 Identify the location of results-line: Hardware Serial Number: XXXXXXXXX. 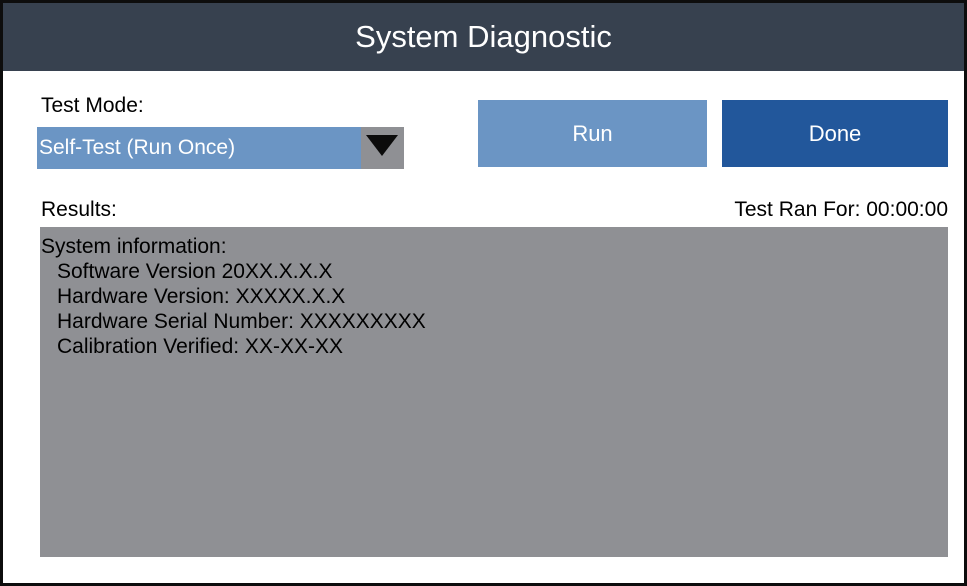
(241, 321).